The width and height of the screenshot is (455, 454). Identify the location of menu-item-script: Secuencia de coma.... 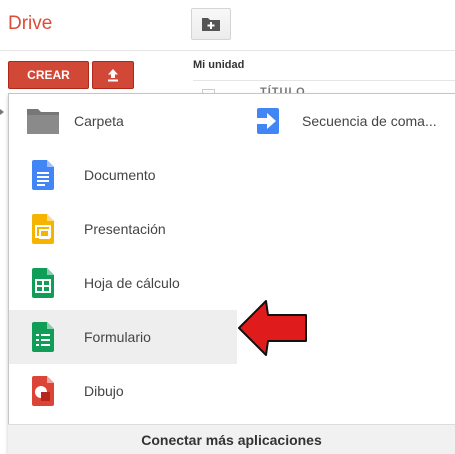
(346, 121).